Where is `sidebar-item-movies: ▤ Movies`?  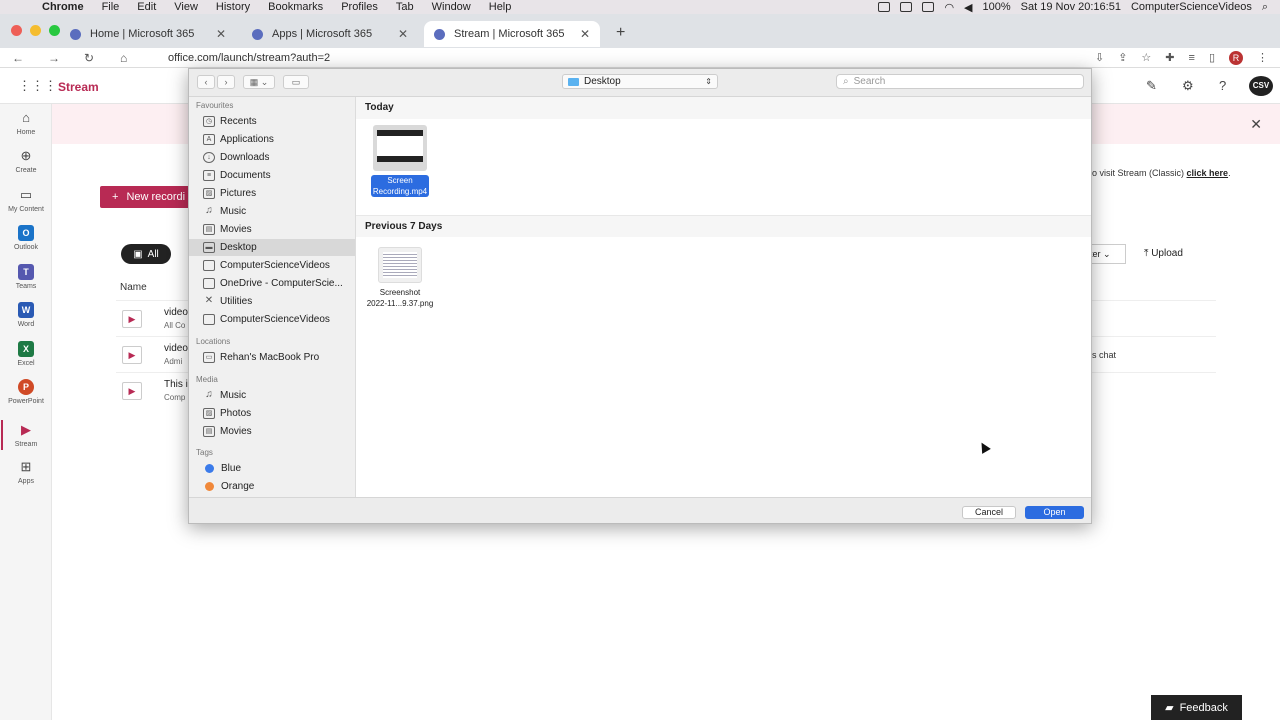
sidebar-item-movies: ▤ Movies is located at coordinates (272, 229).